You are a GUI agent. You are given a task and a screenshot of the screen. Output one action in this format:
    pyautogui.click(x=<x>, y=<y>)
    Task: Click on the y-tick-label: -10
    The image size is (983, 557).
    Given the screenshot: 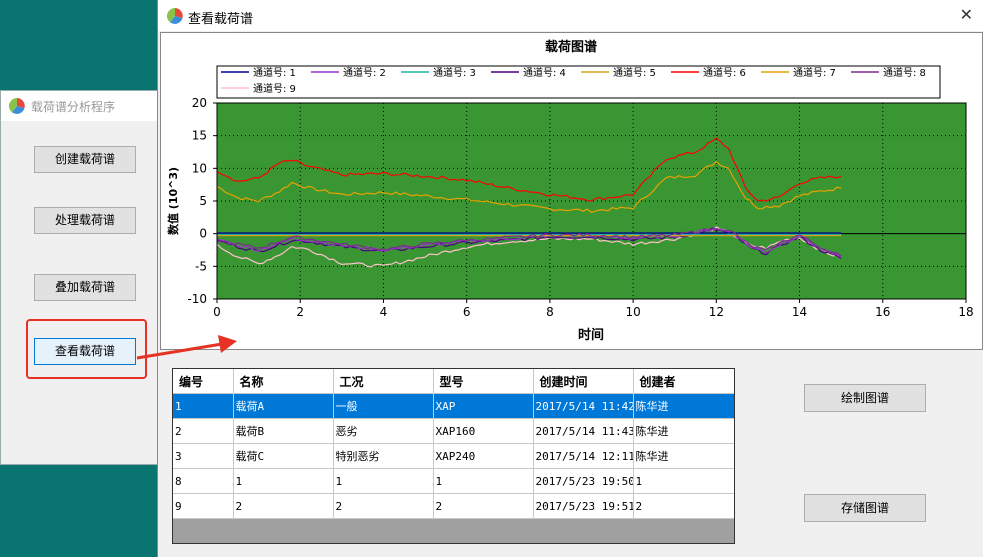 What is the action you would take?
    pyautogui.click(x=197, y=299)
    